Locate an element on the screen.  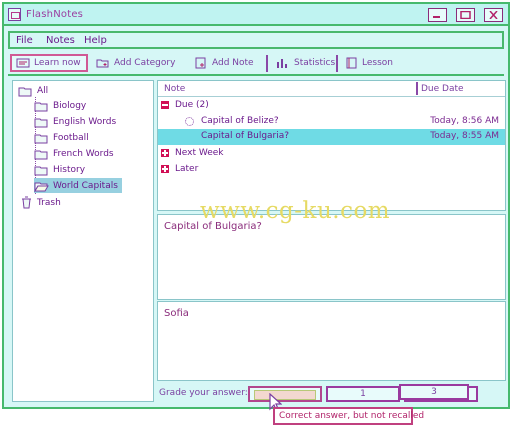
menu-notes: Notes is located at coordinates (60, 40).